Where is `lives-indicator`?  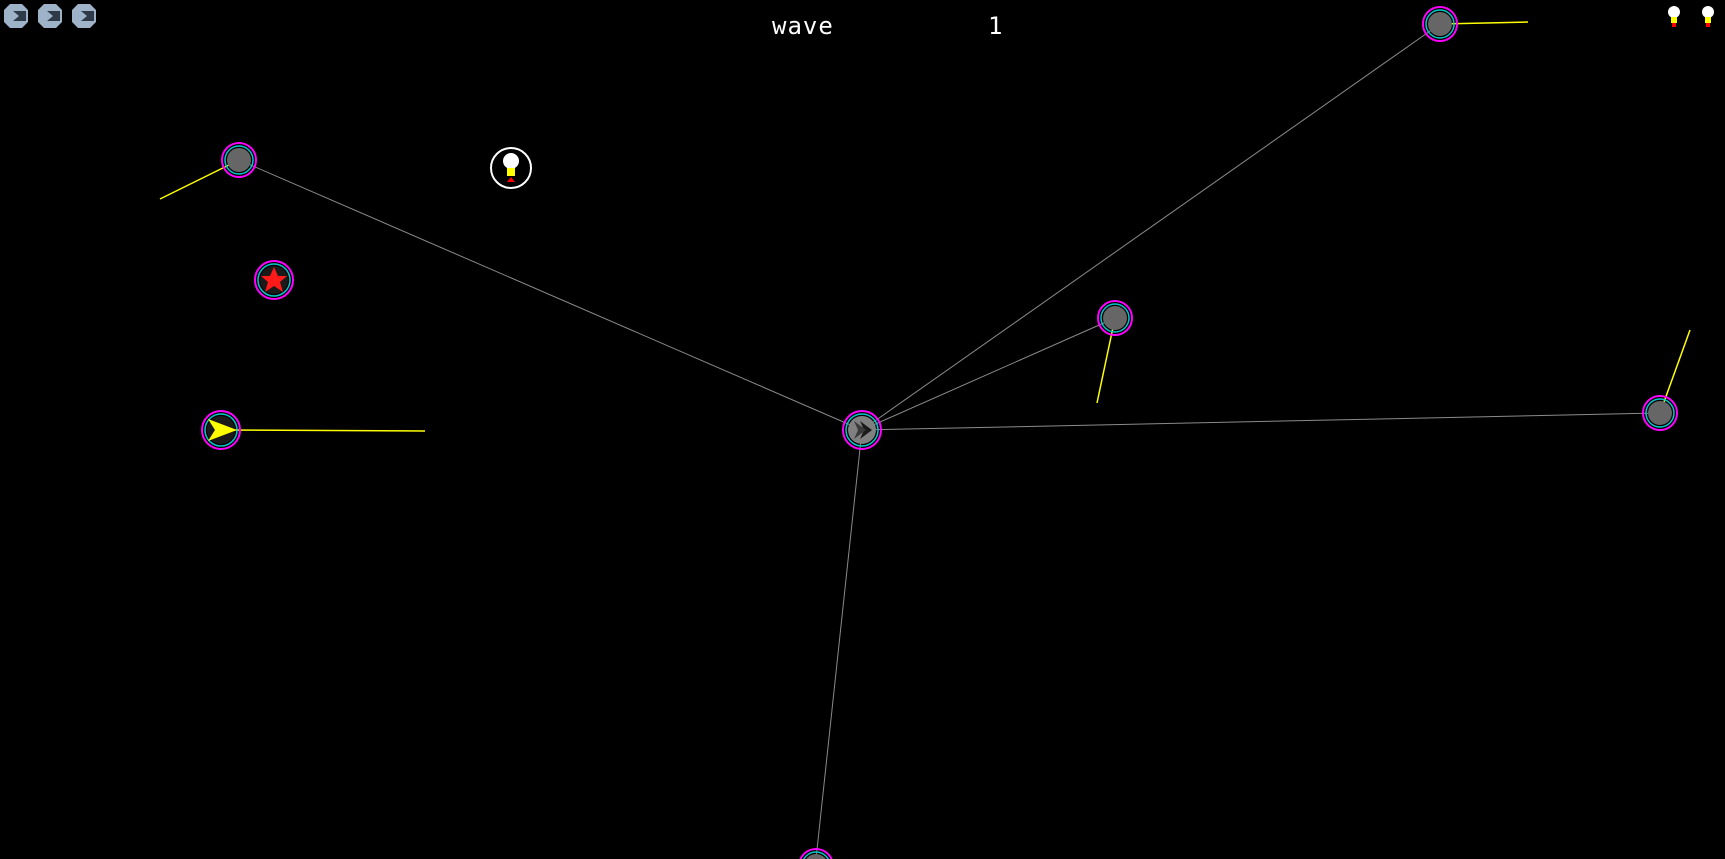
lives-indicator is located at coordinates (50, 16).